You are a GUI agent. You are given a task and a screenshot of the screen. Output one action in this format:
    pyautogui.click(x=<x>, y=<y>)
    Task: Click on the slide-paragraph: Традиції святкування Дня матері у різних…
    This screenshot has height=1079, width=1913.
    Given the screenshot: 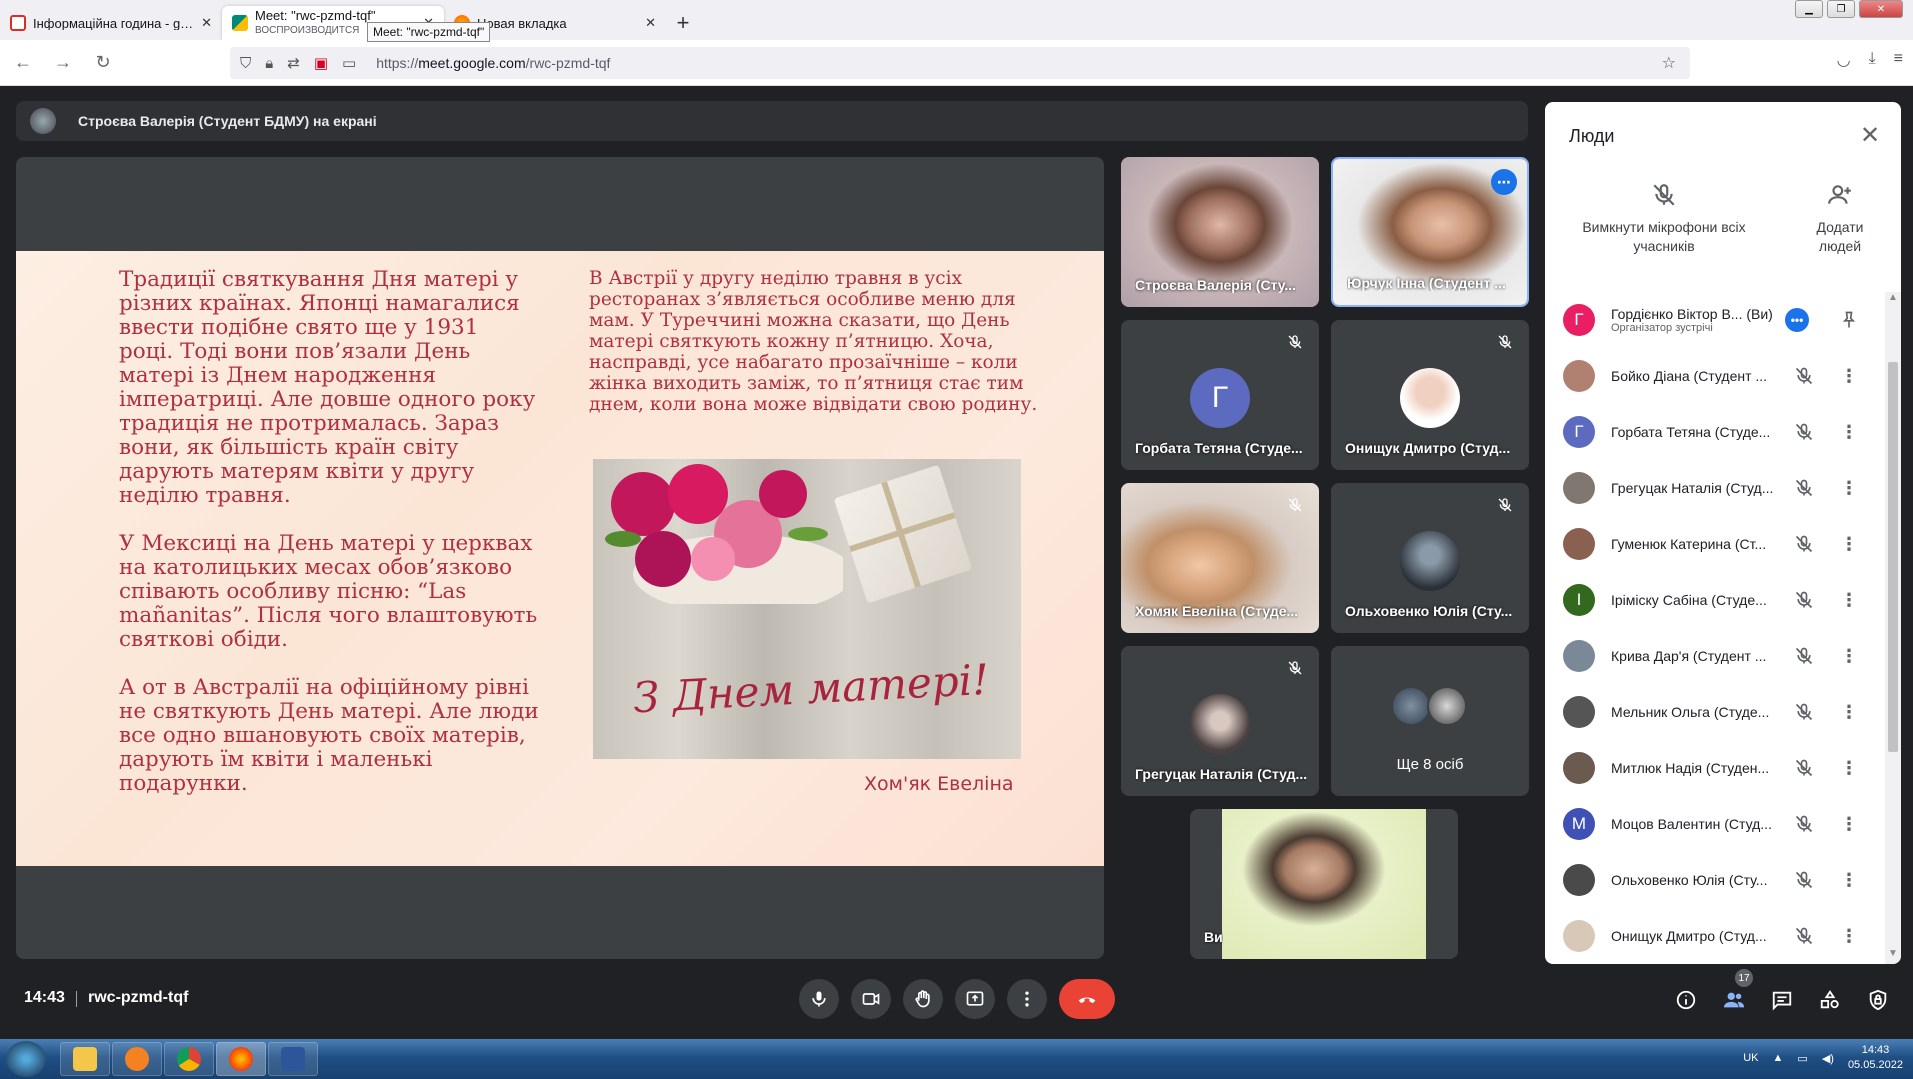 What is the action you would take?
    pyautogui.click(x=327, y=387)
    